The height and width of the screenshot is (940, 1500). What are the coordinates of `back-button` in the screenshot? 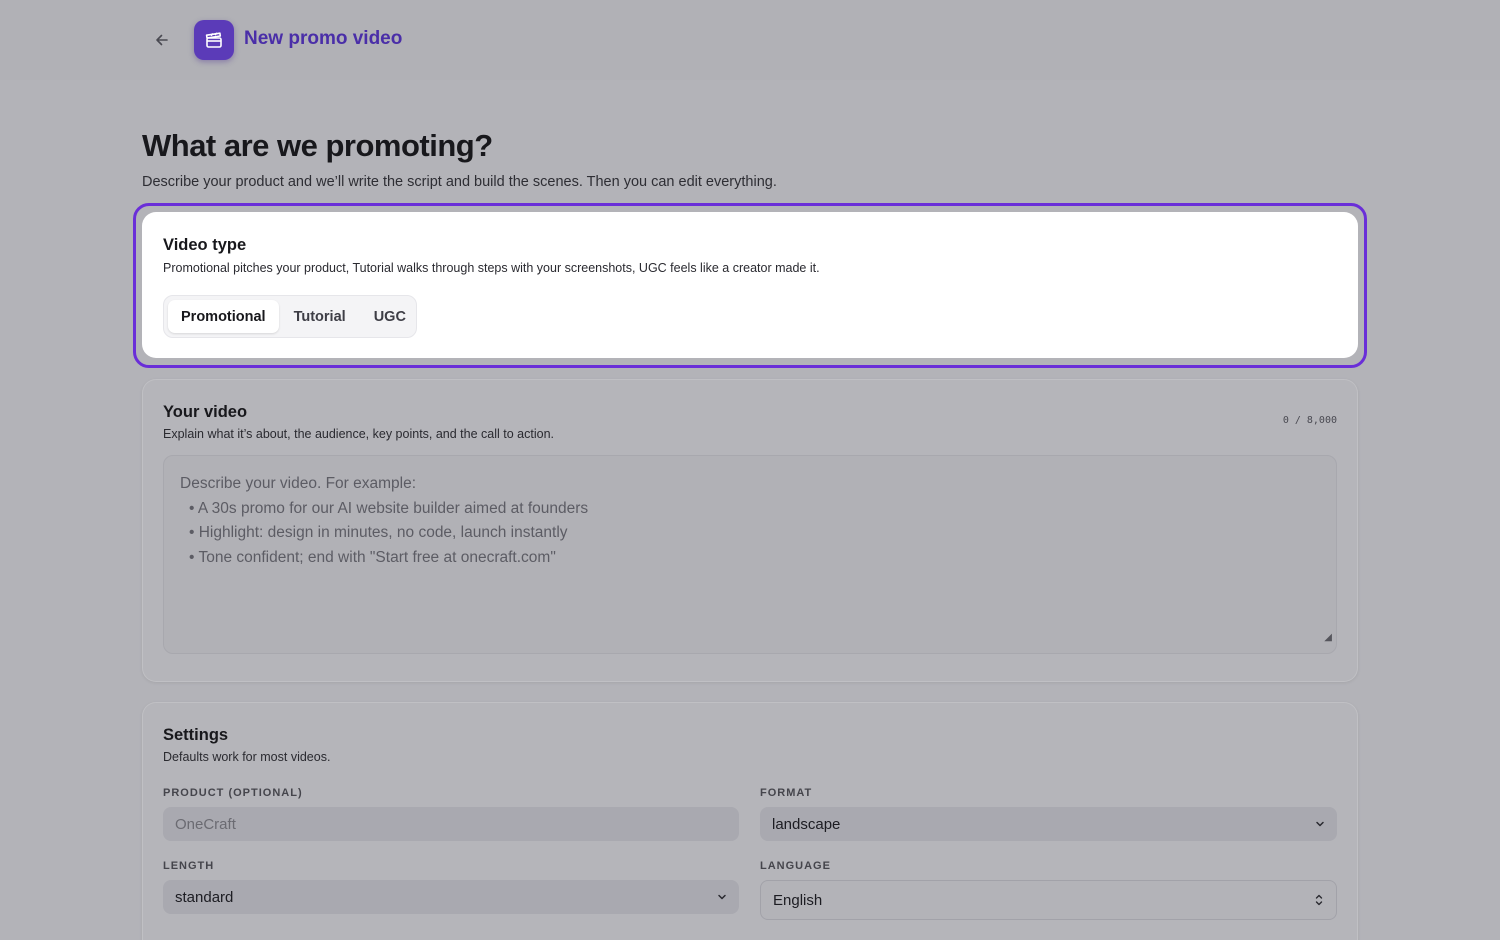 It's located at (162, 40).